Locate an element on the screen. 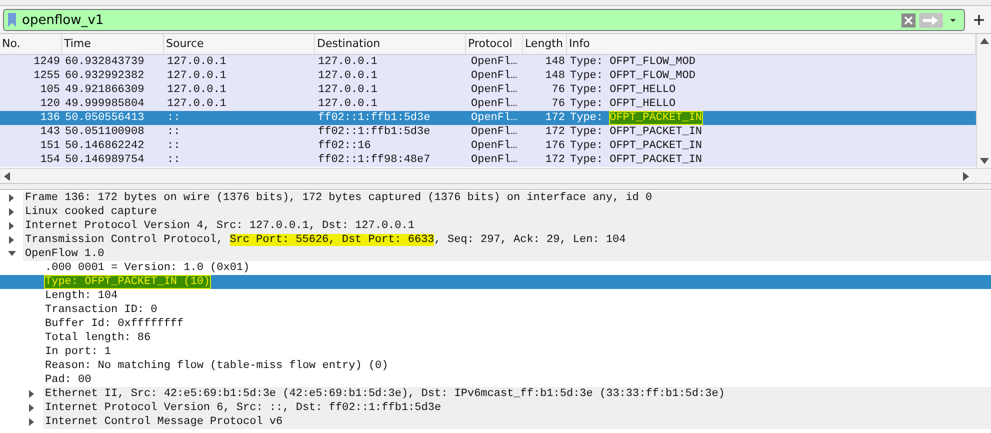 This screenshot has width=991, height=433. tree-row: .000 0001 = Version: 1.0 (0x01) is located at coordinates (495, 268).